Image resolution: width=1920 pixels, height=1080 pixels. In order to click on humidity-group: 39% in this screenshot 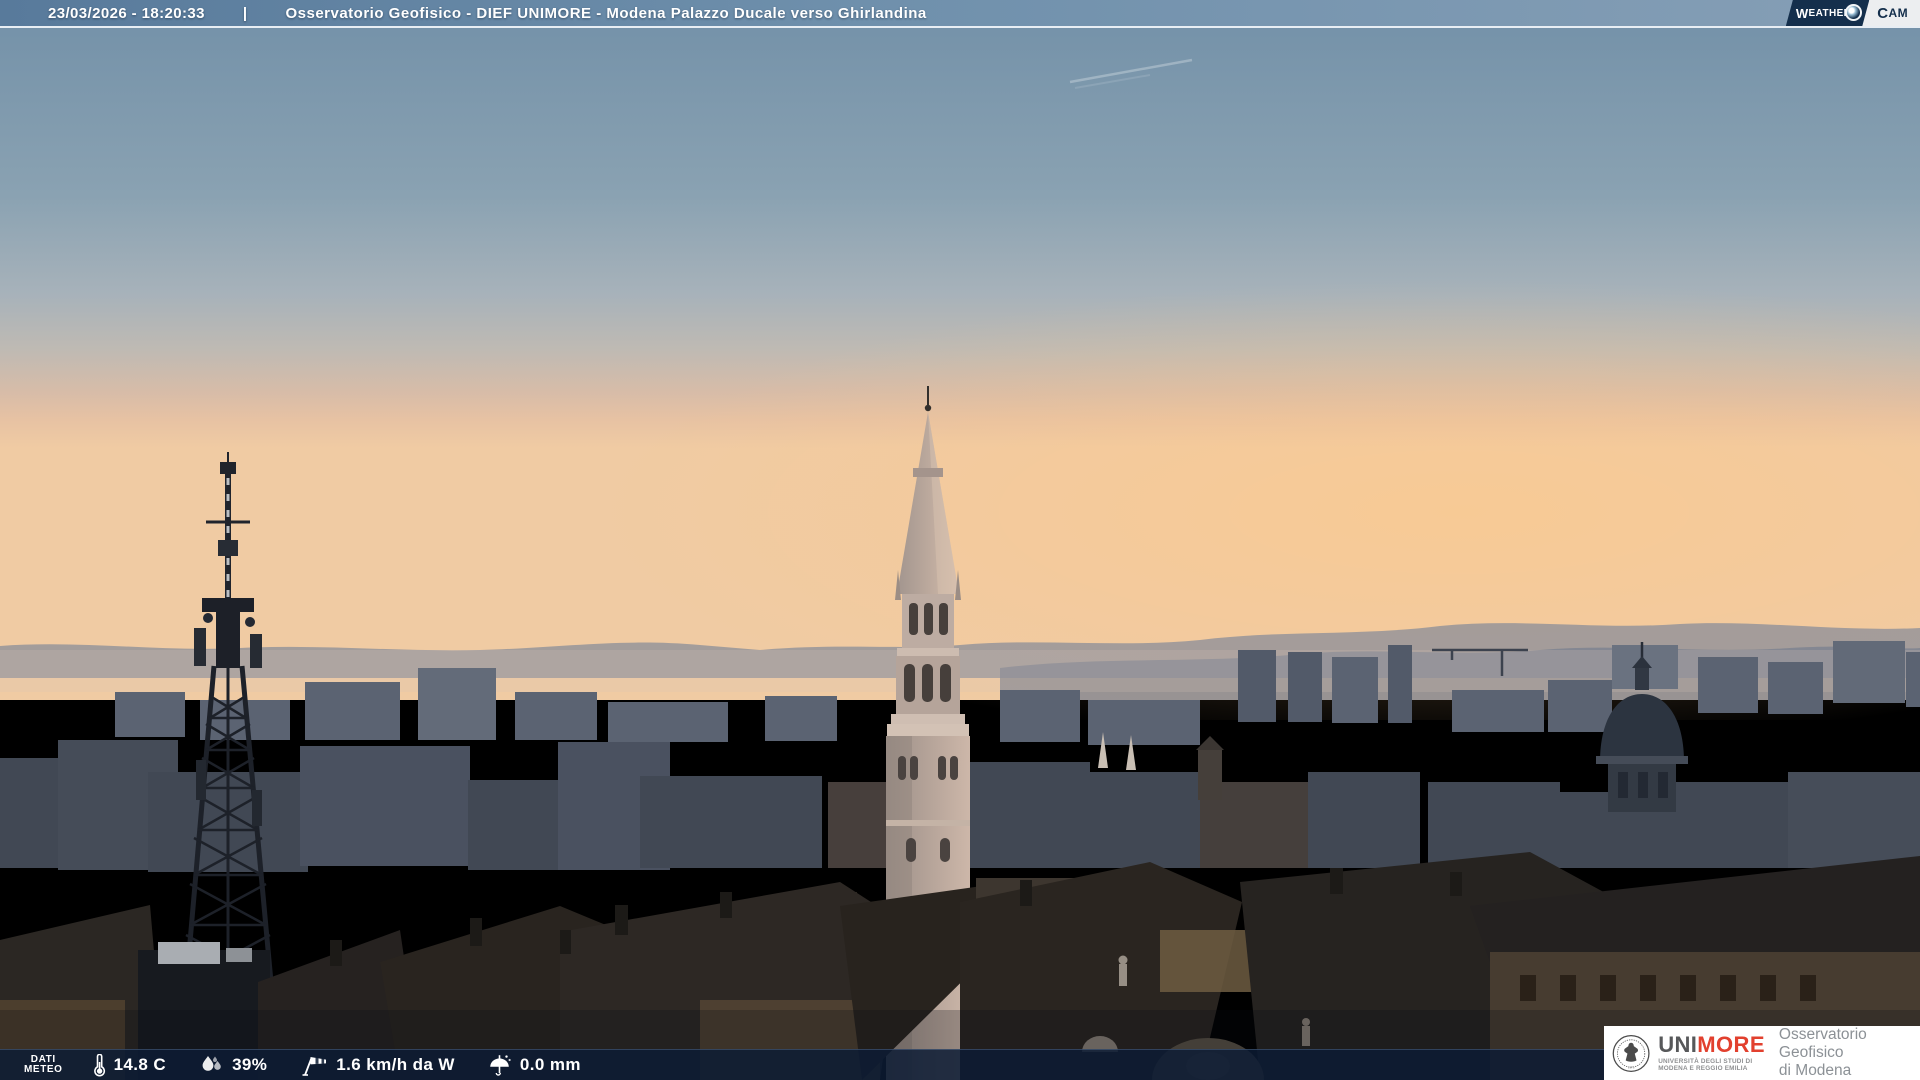, I will do `click(233, 1065)`.